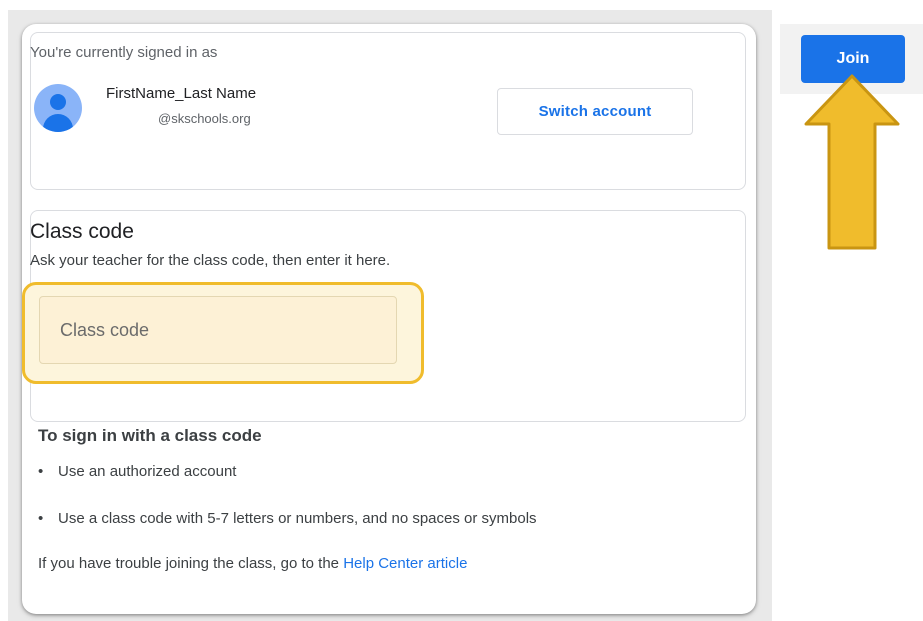  What do you see at coordinates (405, 563) in the screenshot?
I see `help-center-link: Help Center article` at bounding box center [405, 563].